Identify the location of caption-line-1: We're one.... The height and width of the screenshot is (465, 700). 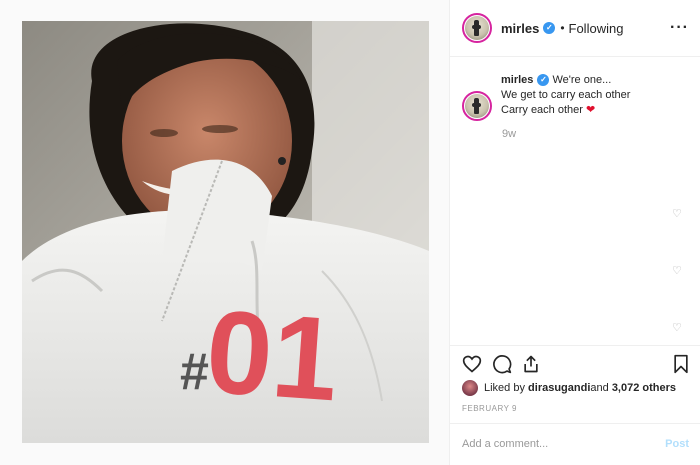
(582, 80).